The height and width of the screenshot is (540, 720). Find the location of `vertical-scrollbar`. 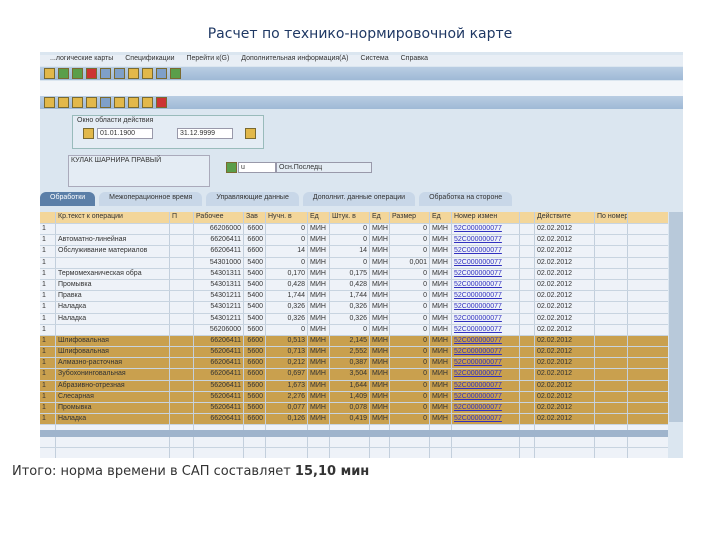

vertical-scrollbar is located at coordinates (676, 317).